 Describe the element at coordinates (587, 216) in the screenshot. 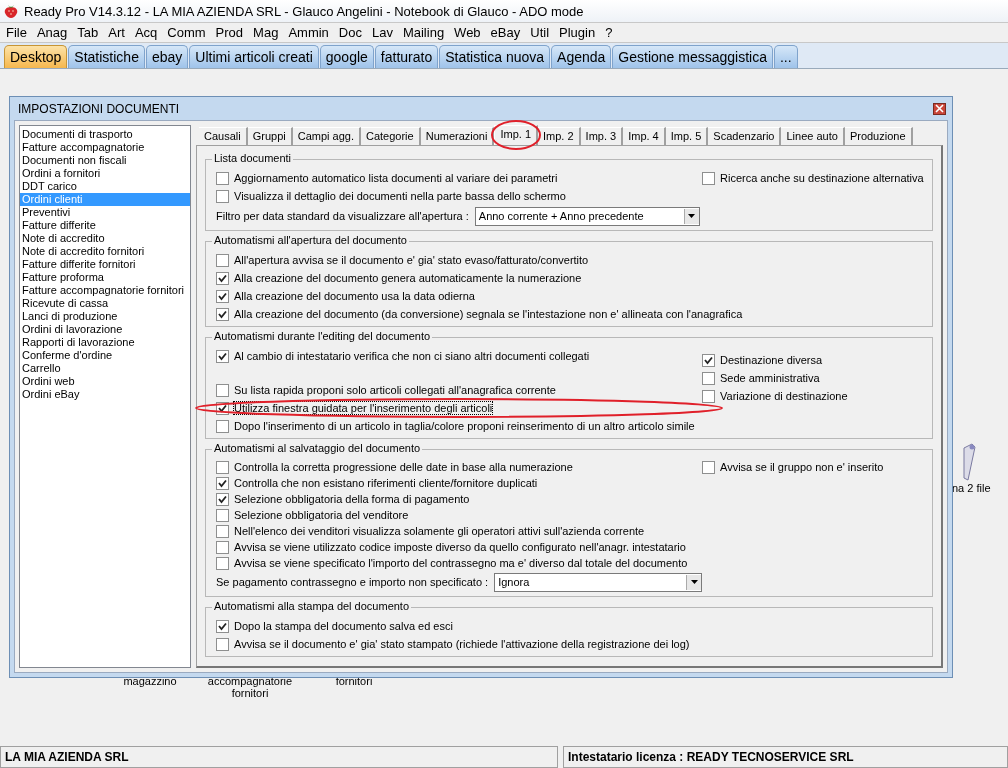

I see `dropdown: Anno corrente + Anno precedente` at that location.